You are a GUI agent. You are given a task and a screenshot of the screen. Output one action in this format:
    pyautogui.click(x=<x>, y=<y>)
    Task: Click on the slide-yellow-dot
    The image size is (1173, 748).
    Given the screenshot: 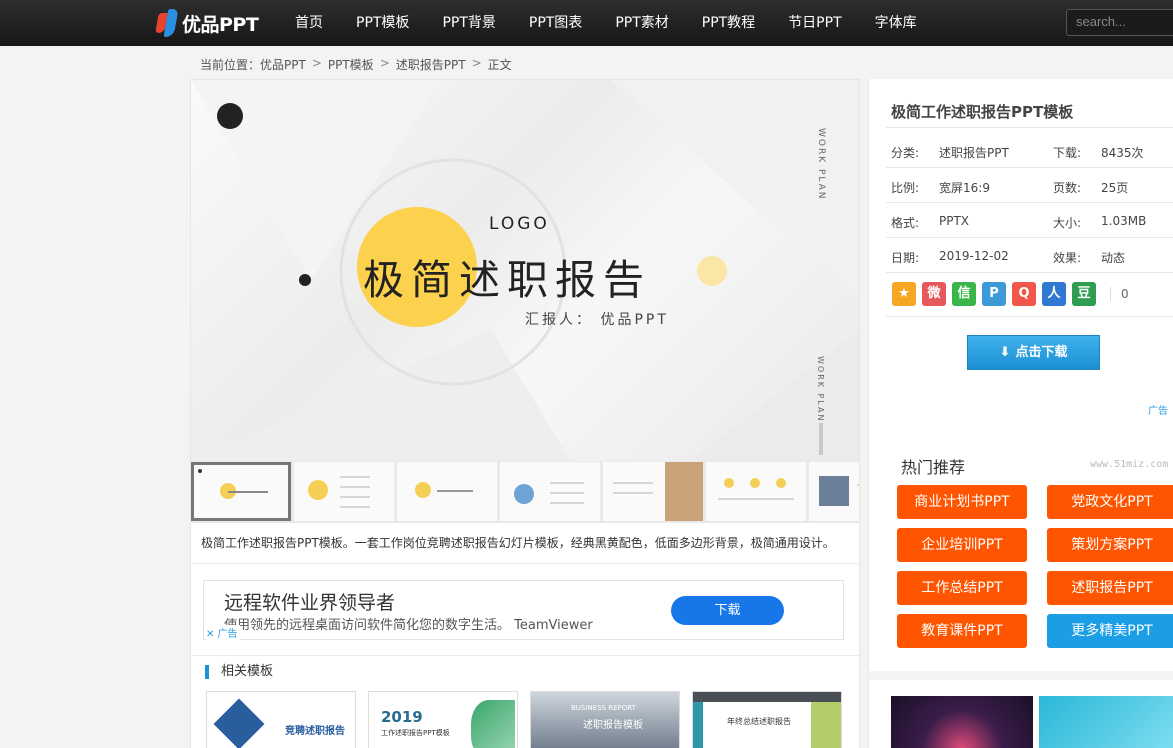 What is the action you would take?
    pyautogui.click(x=712, y=271)
    